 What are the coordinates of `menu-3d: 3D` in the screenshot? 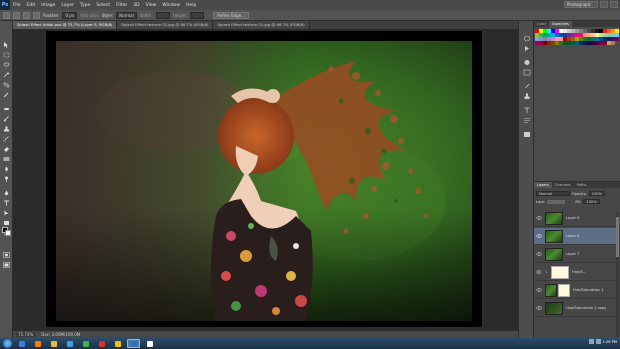 It's located at (136, 5).